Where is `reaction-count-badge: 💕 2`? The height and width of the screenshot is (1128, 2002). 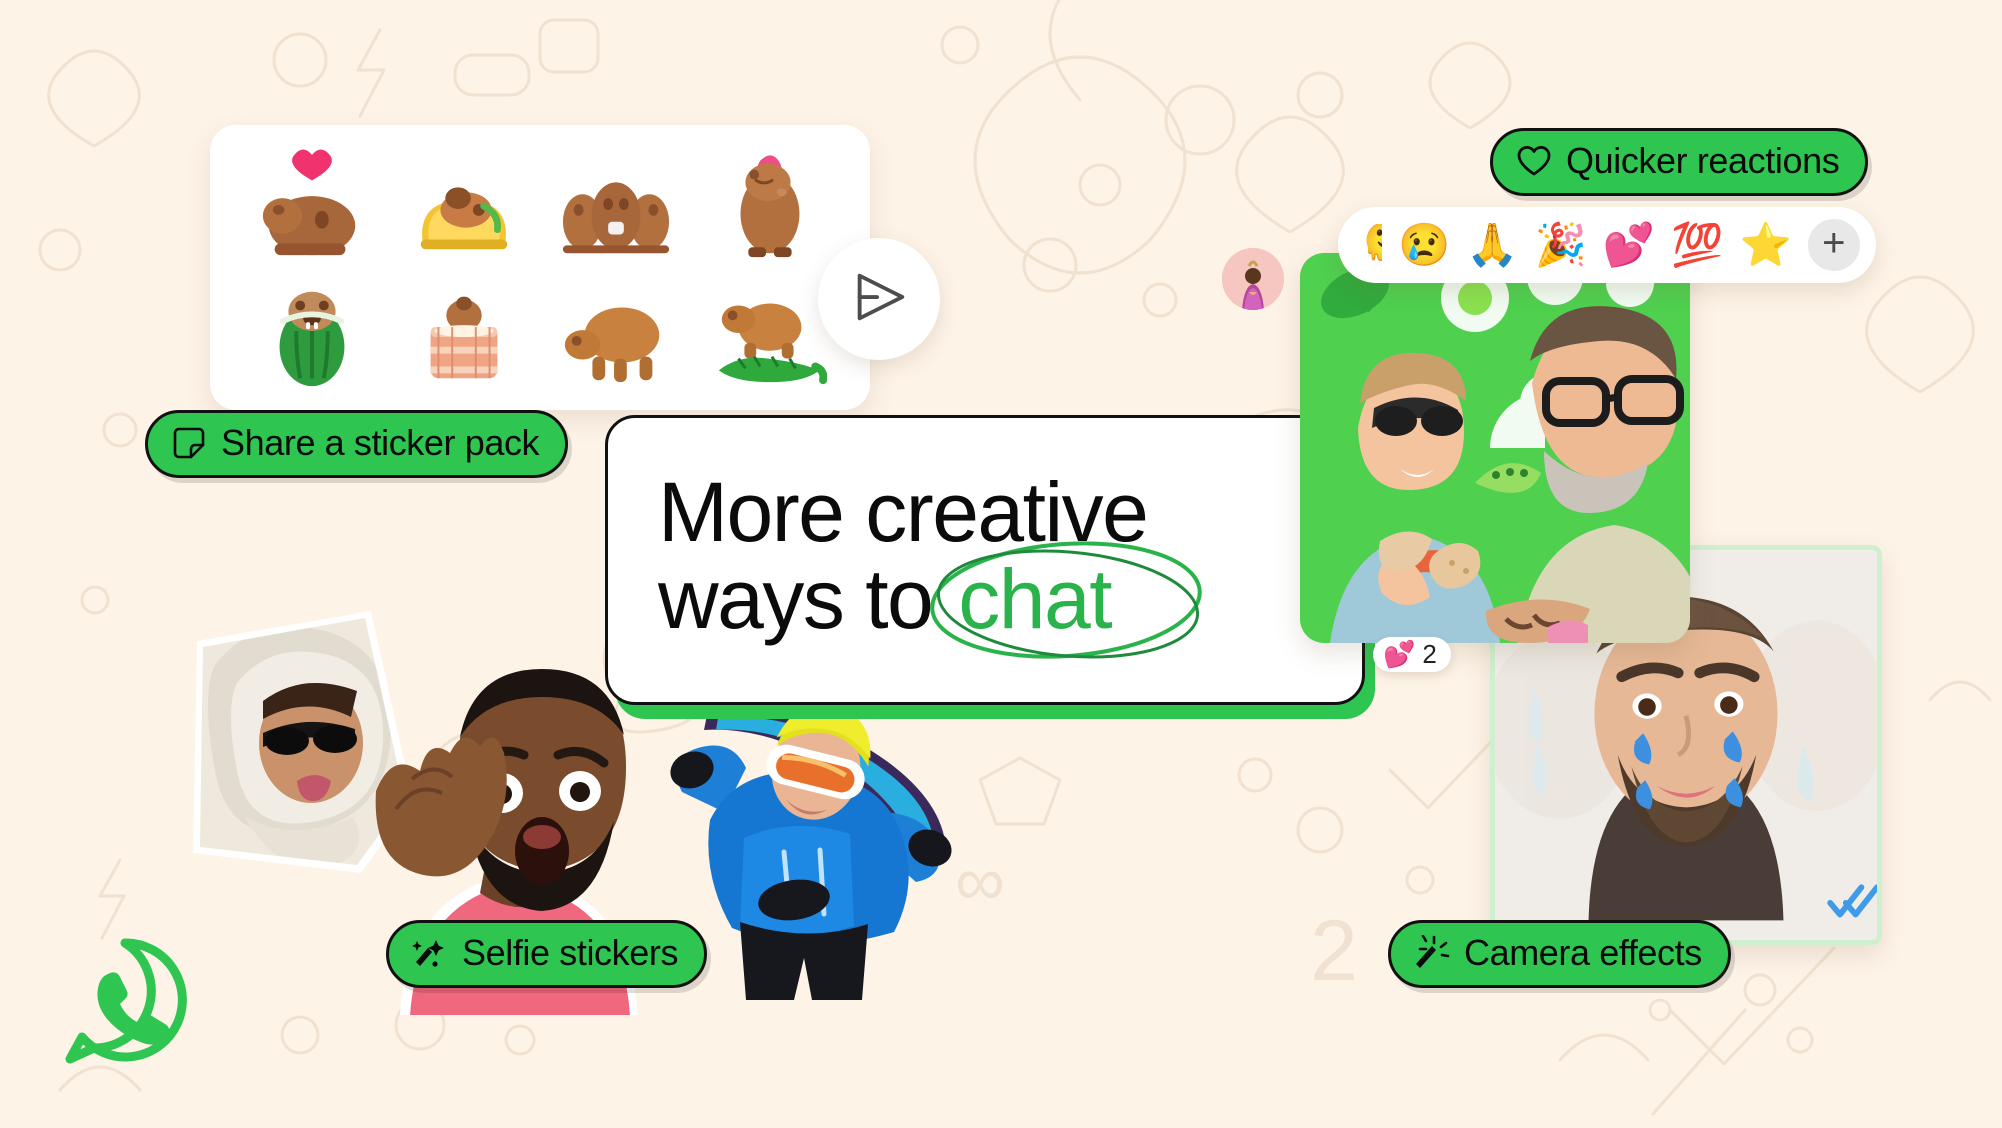 reaction-count-badge: 💕 2 is located at coordinates (1412, 654).